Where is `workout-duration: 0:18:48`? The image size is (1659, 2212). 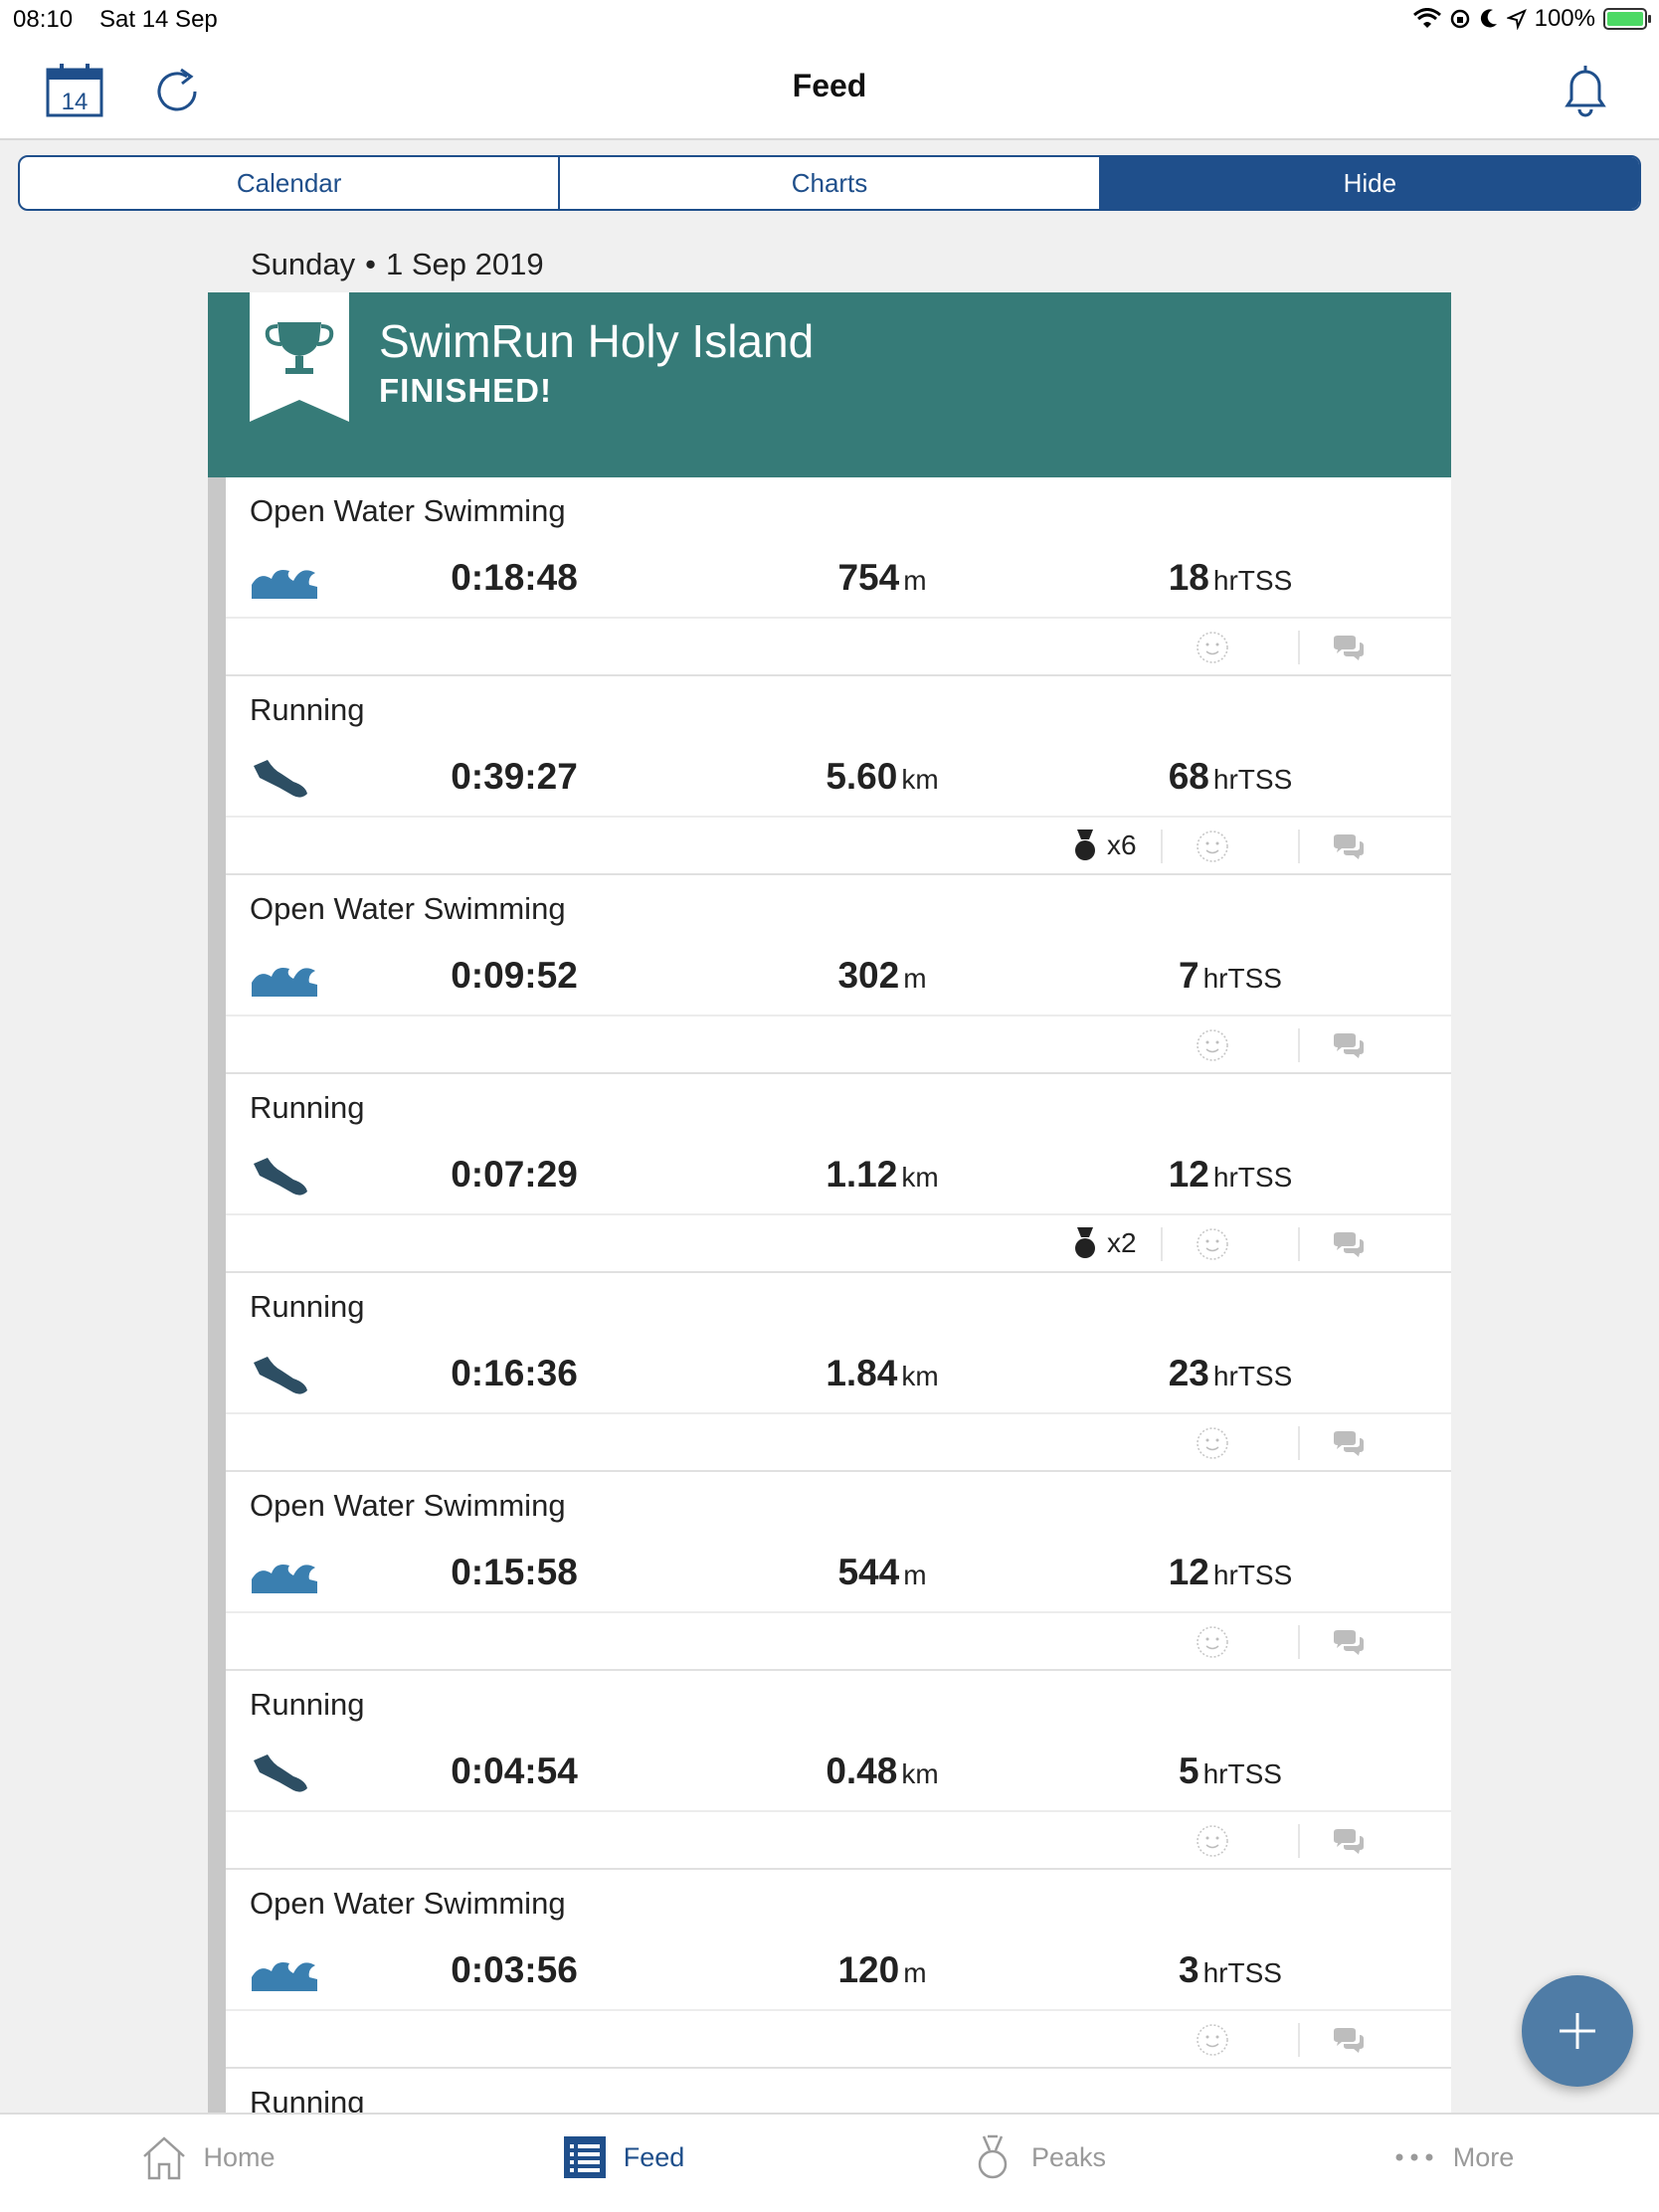
workout-duration: 0:18:48 is located at coordinates (514, 577).